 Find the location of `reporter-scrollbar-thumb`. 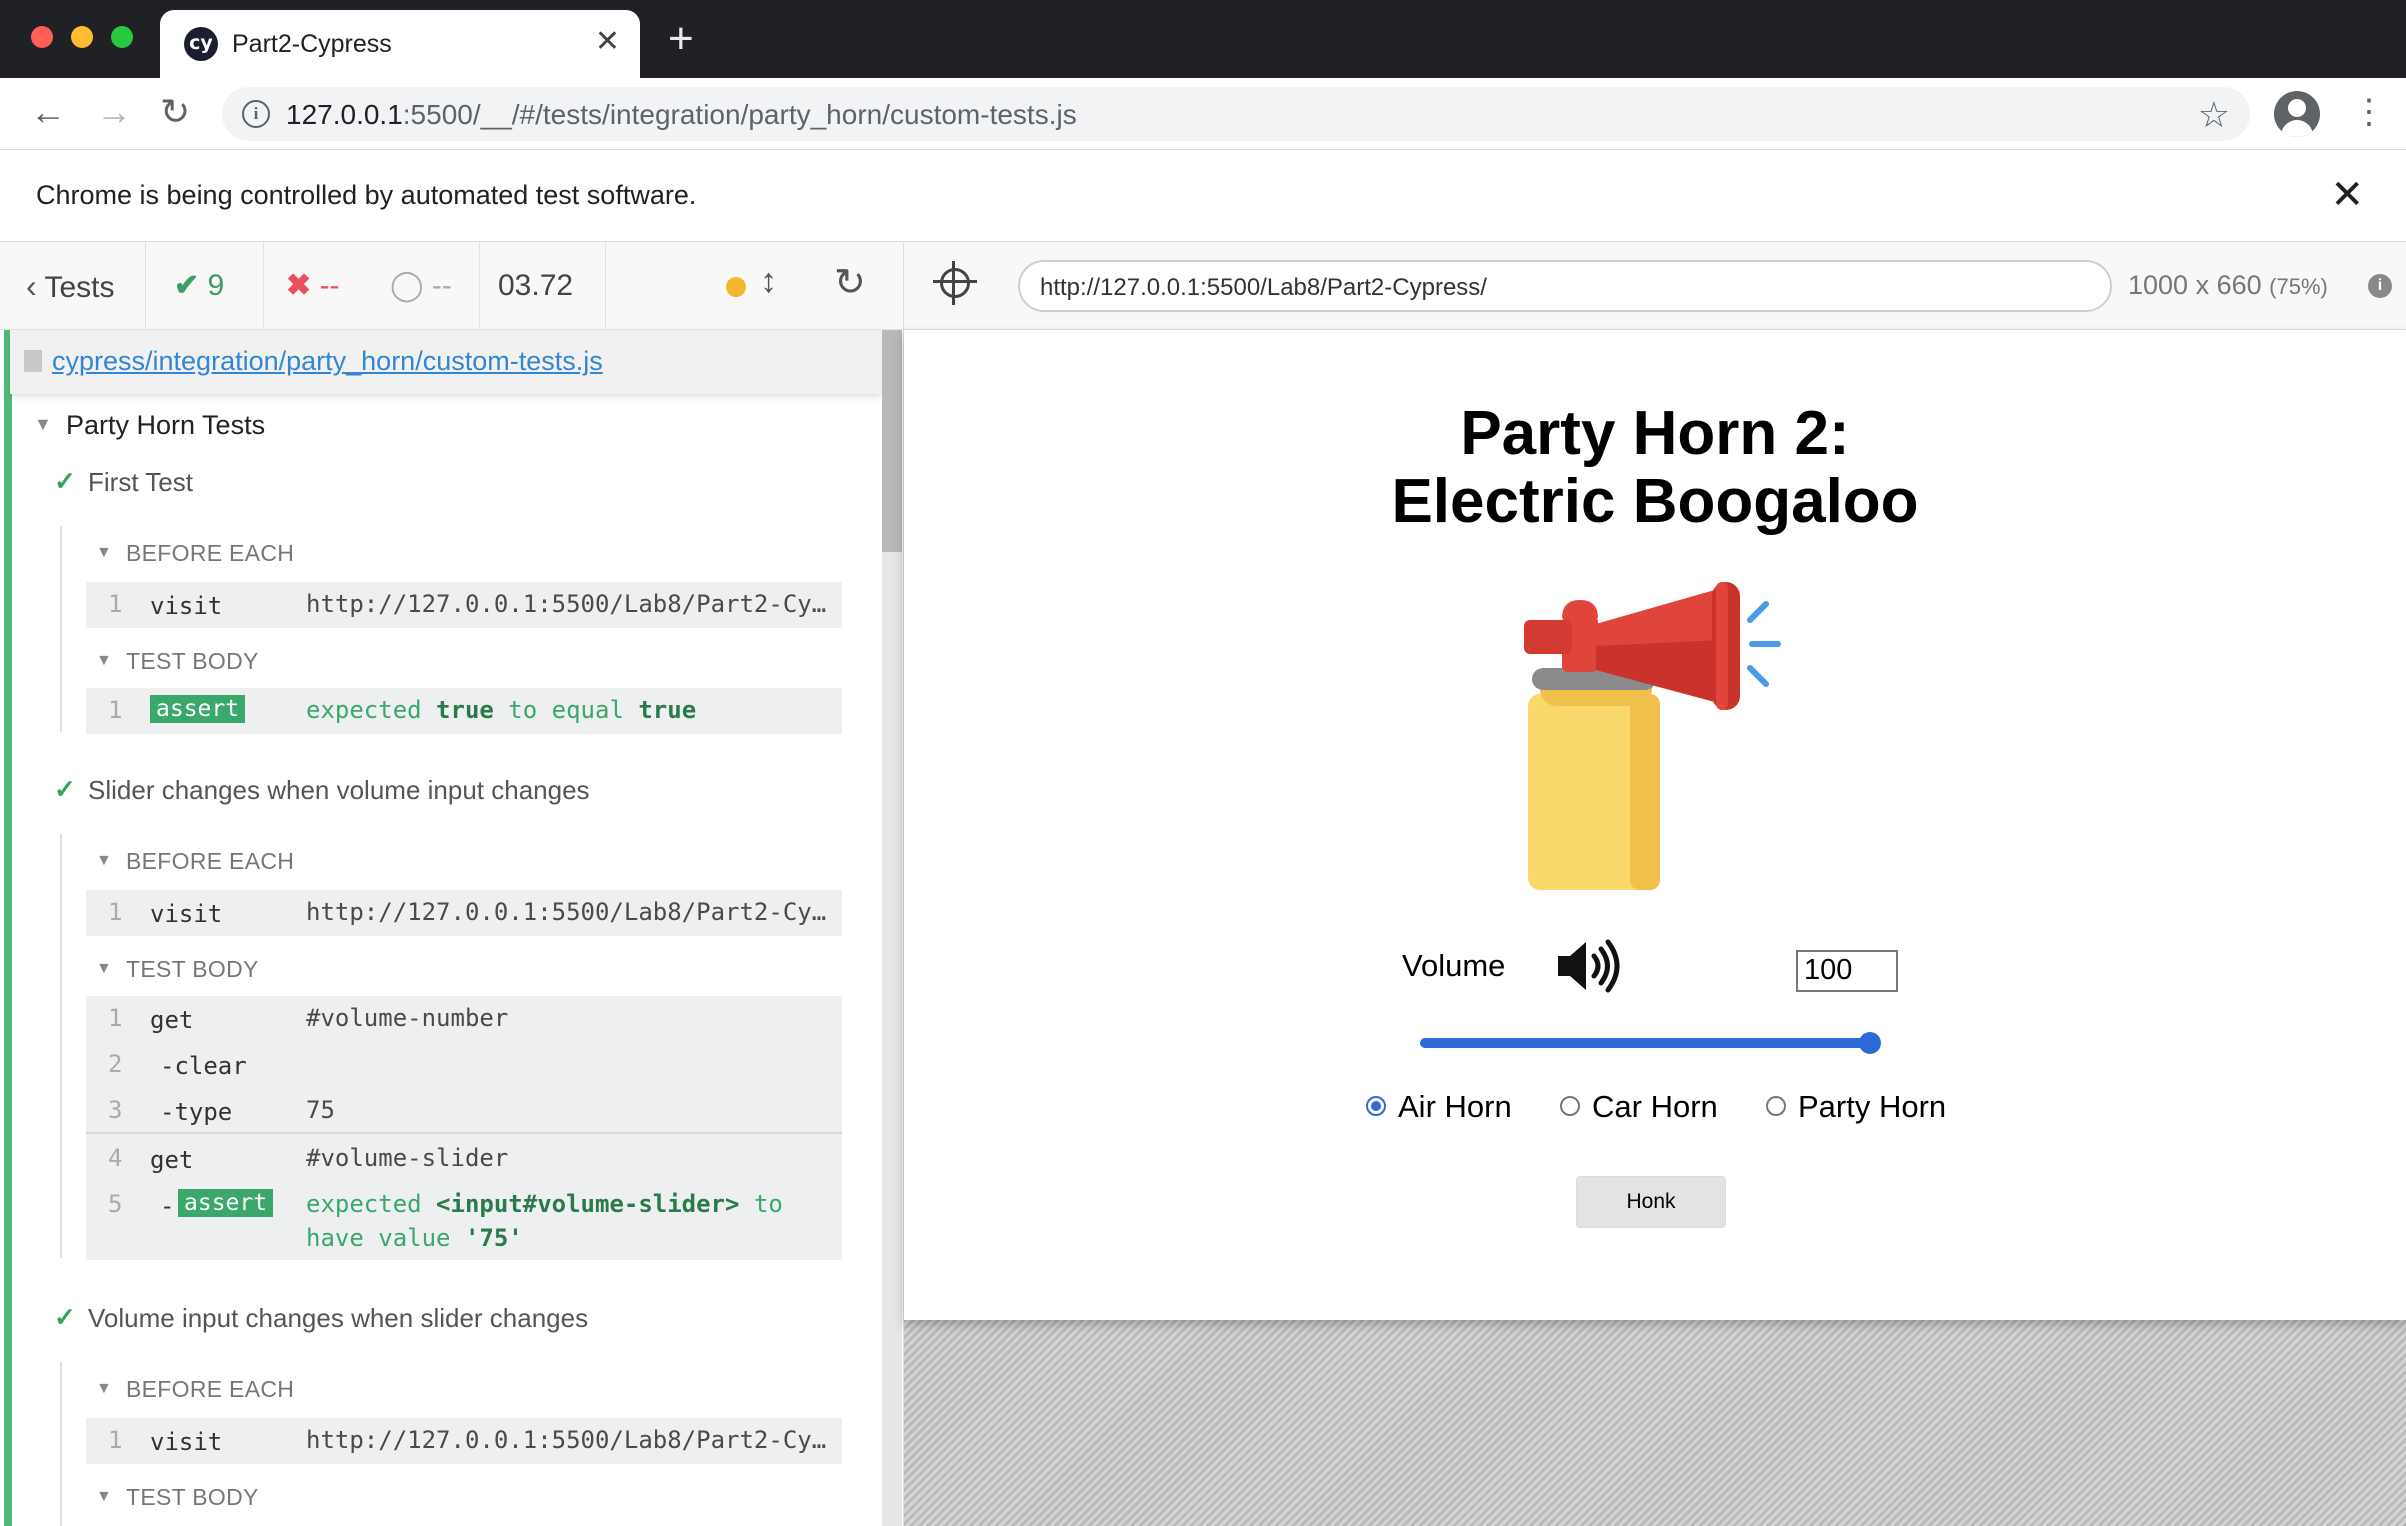

reporter-scrollbar-thumb is located at coordinates (892, 441).